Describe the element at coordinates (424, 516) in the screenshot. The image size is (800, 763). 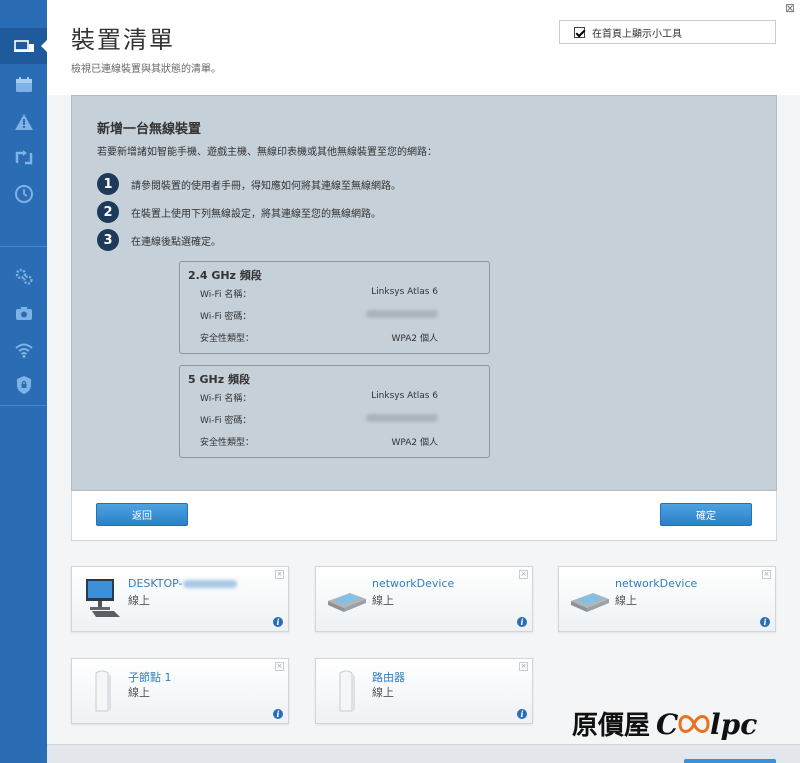
I see `panel-footer: 返回 確定` at that location.